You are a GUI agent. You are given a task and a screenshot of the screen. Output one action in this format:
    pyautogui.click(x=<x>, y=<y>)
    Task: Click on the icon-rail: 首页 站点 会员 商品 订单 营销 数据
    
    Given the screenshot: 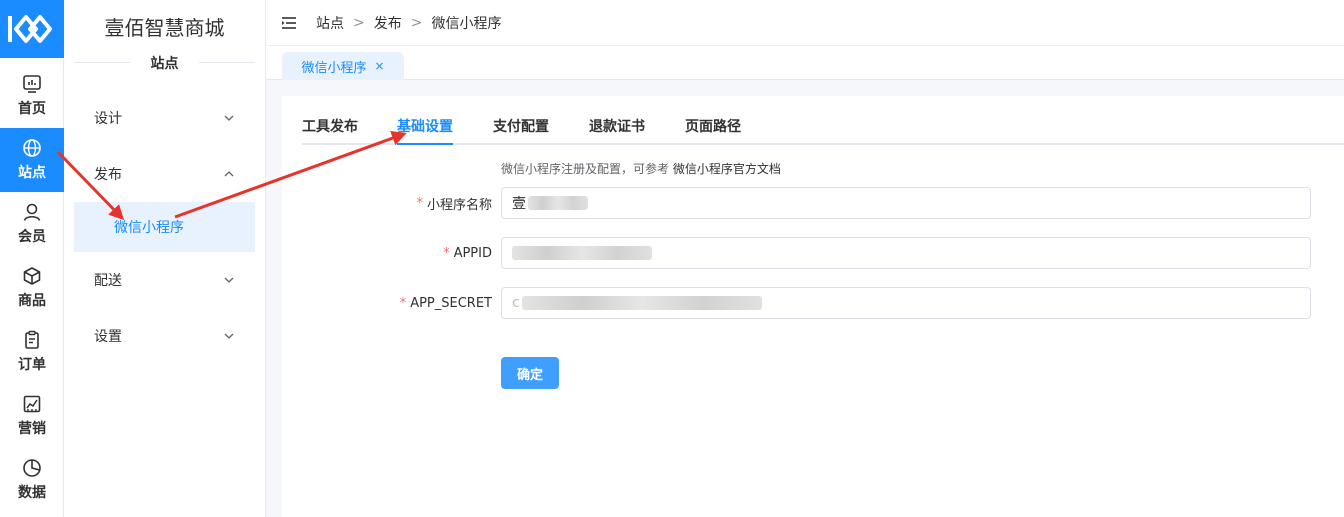 What is the action you would take?
    pyautogui.click(x=32, y=258)
    